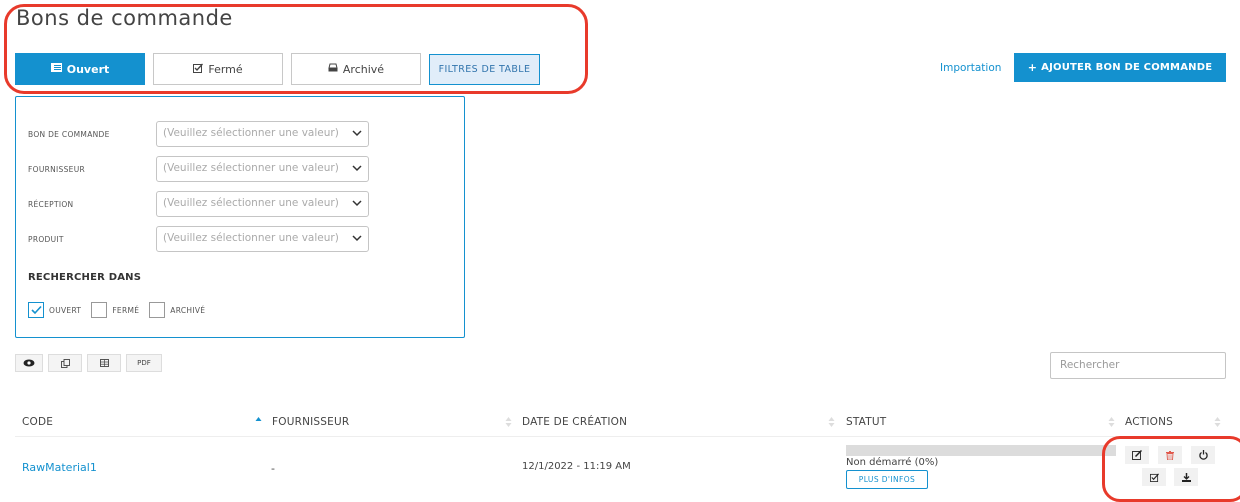  What do you see at coordinates (46, 239) in the screenshot?
I see `filter-label: PRODUIT` at bounding box center [46, 239].